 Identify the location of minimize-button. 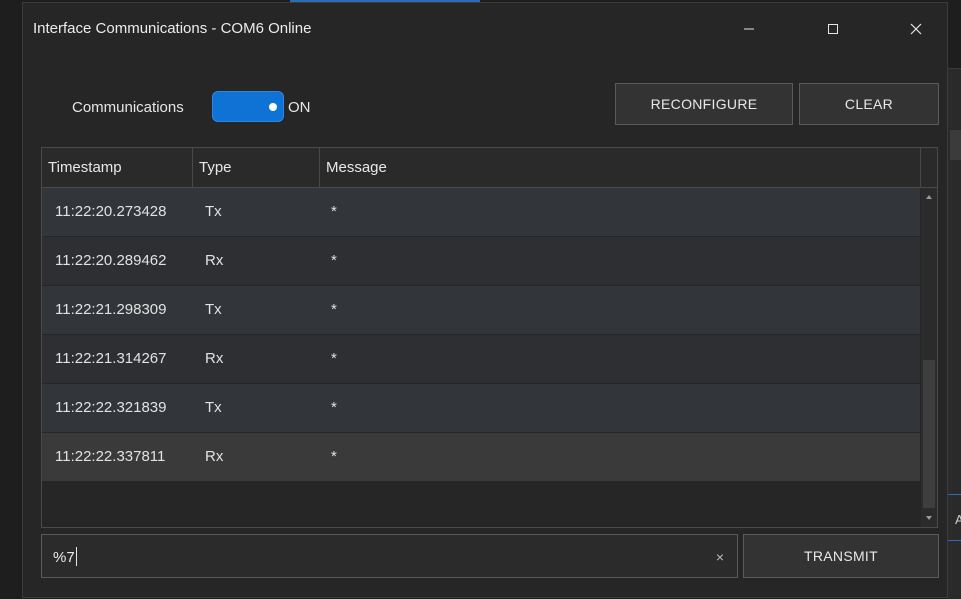
(749, 29).